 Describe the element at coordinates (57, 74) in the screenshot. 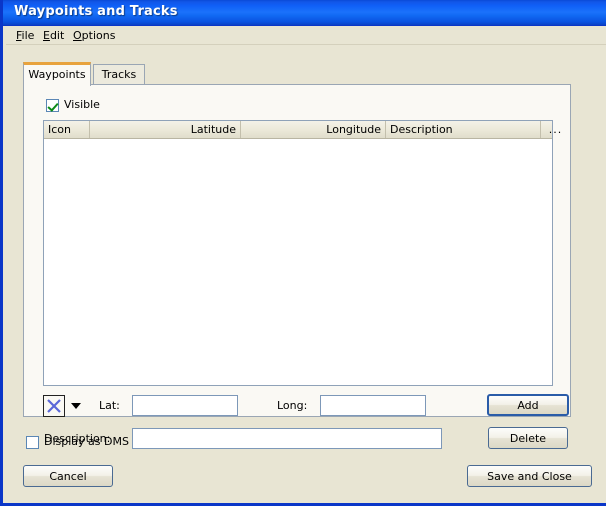

I see `tab-waypoints: Waypoints` at that location.